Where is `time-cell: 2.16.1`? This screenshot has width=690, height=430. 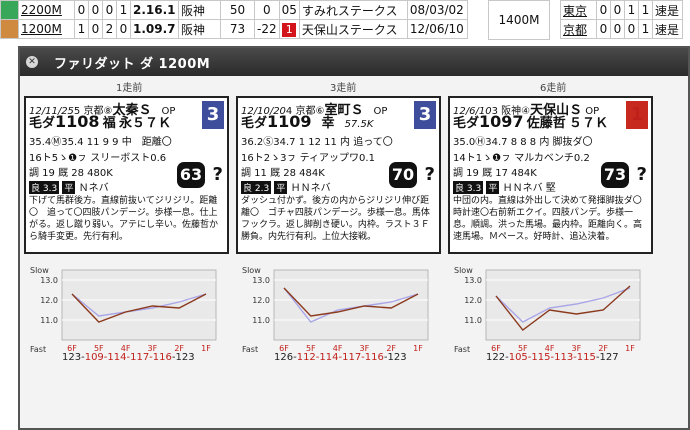 time-cell: 2.16.1 is located at coordinates (154, 10).